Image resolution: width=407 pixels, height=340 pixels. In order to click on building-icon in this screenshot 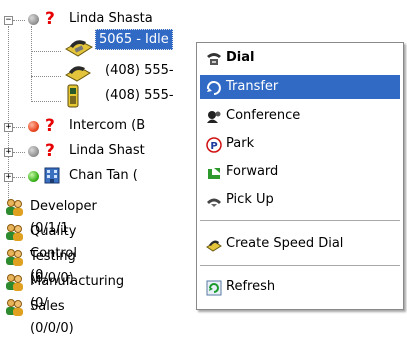, I will do `click(52, 175)`.